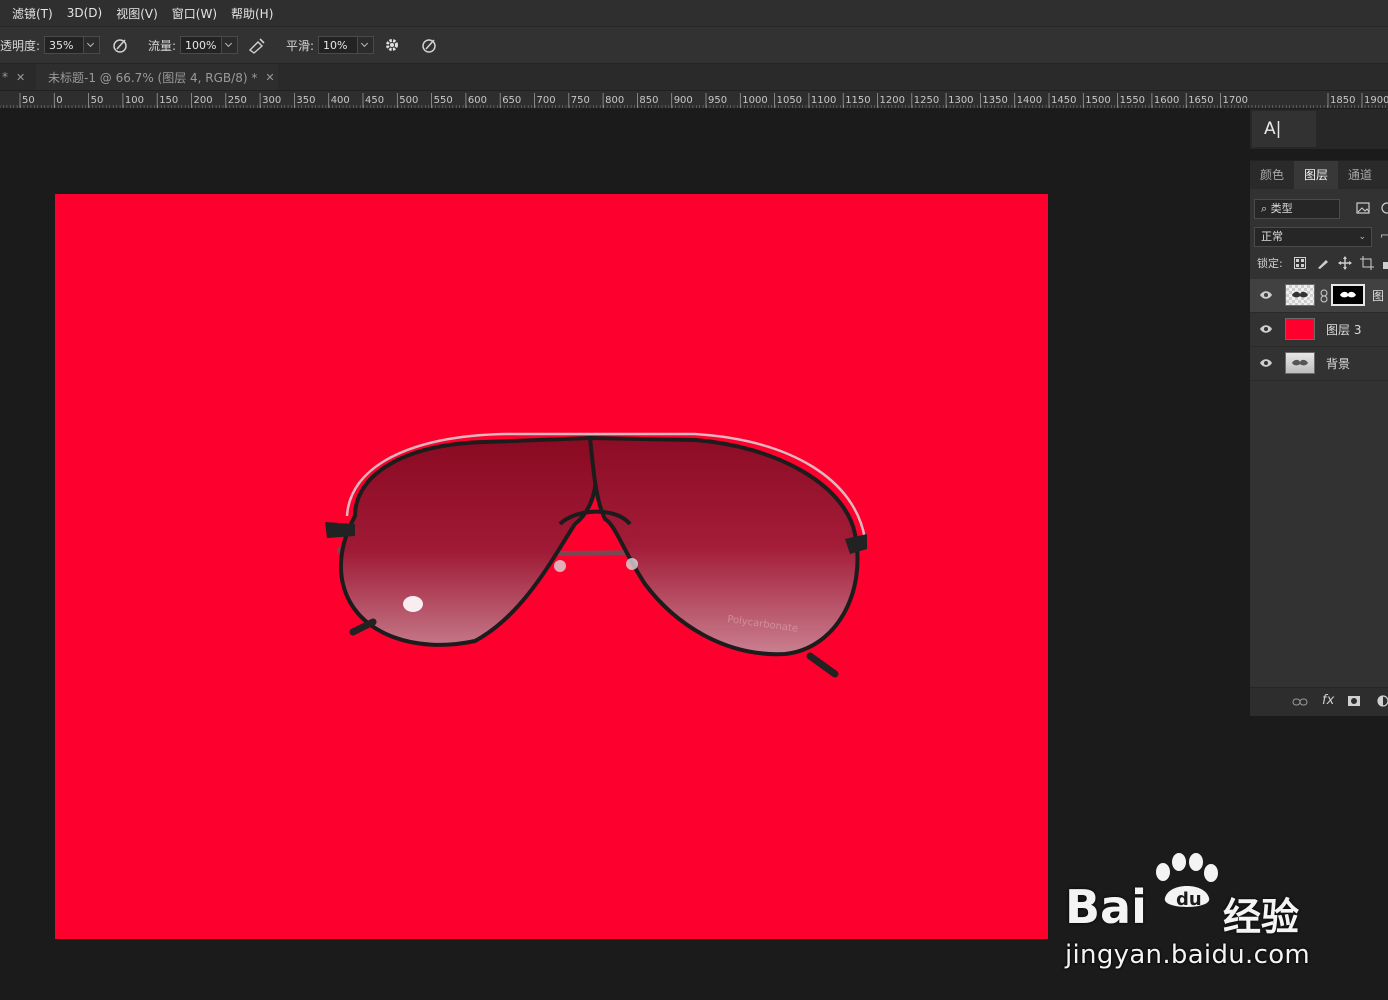 This screenshot has height=1000, width=1388. I want to click on menu-help: 帮助(H), so click(252, 13).